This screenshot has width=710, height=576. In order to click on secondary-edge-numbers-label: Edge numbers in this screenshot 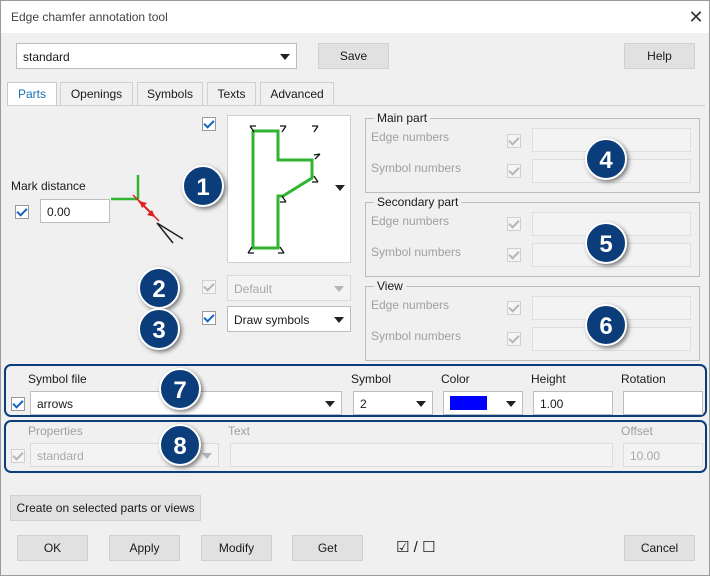, I will do `click(410, 221)`.